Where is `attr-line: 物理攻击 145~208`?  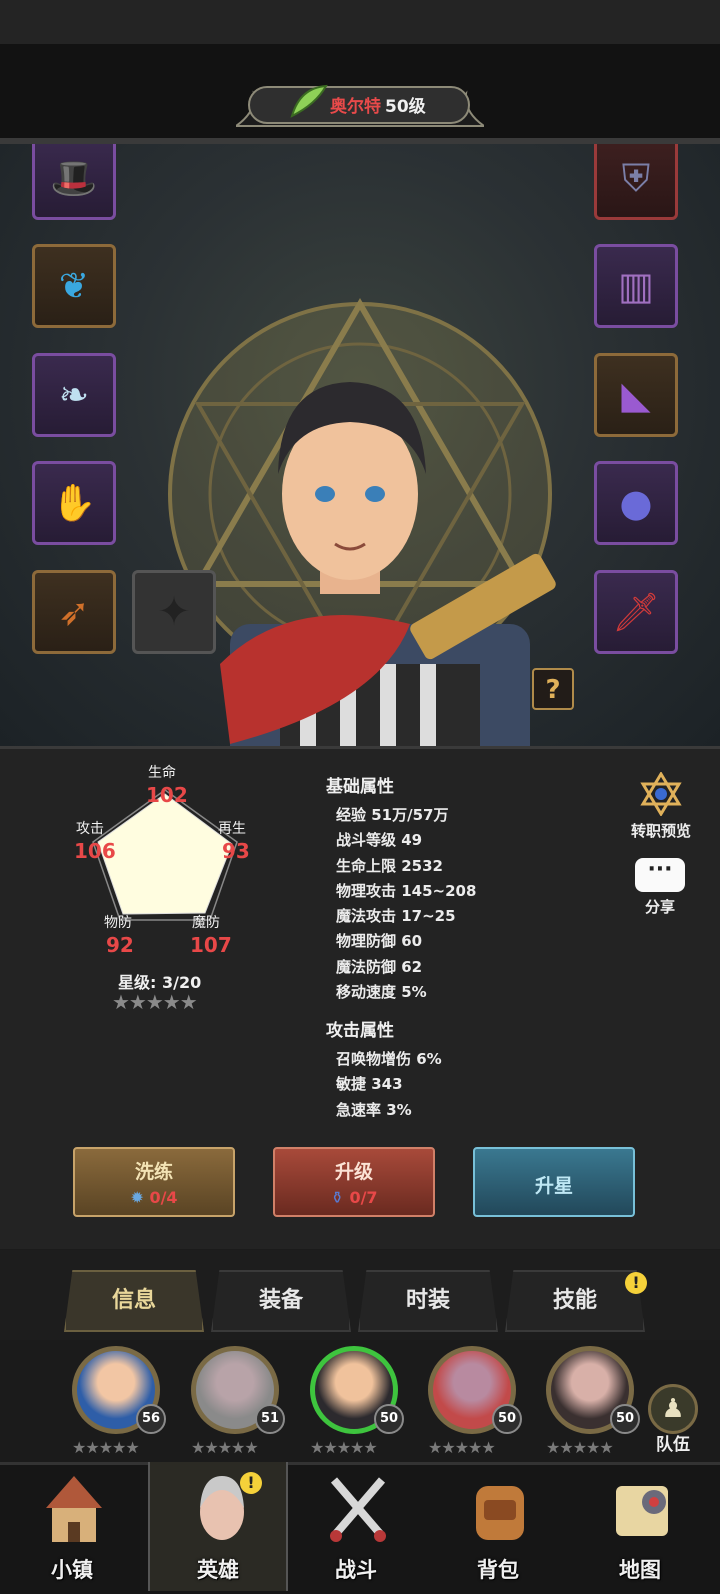 attr-line: 物理攻击 145~208 is located at coordinates (406, 890).